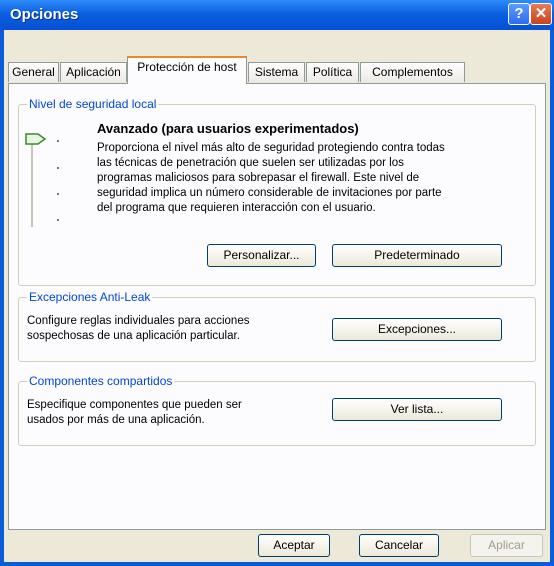  I want to click on shared-desc-line-2: usados por más de una aplicación., so click(116, 420).